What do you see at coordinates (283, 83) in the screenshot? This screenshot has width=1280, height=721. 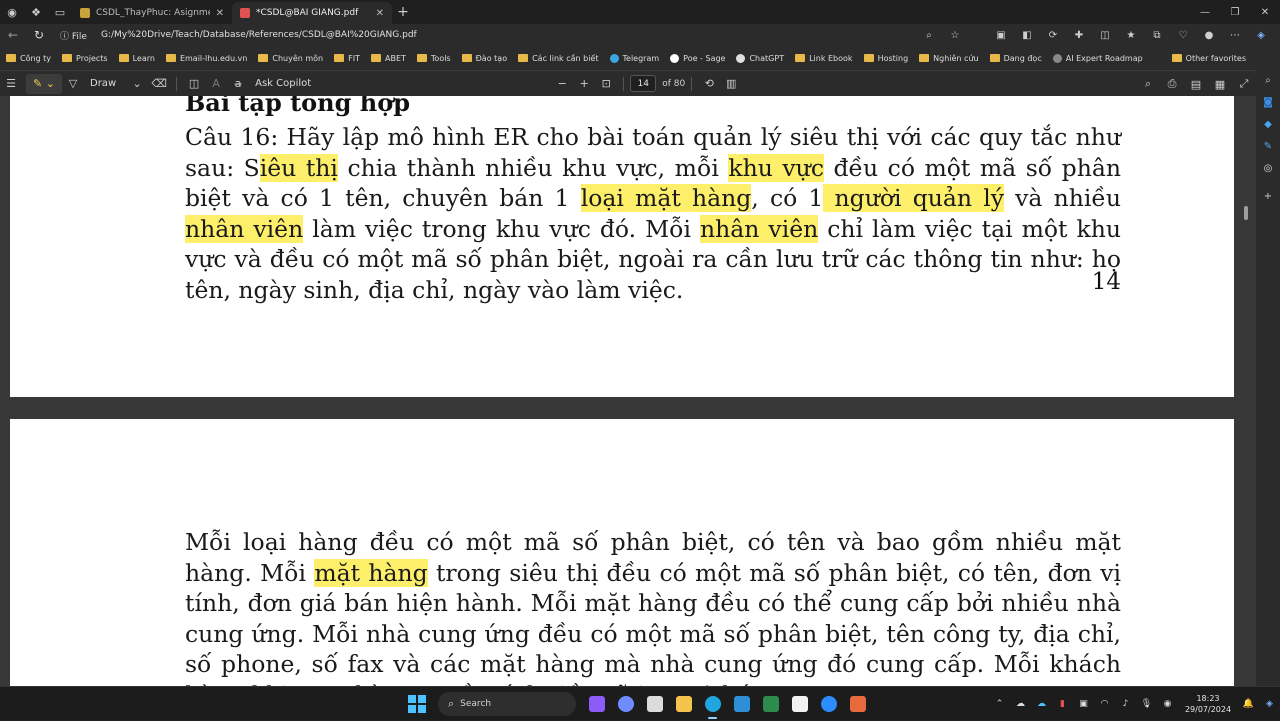 I see `ask-copilot-button: Ask Copilot` at bounding box center [283, 83].